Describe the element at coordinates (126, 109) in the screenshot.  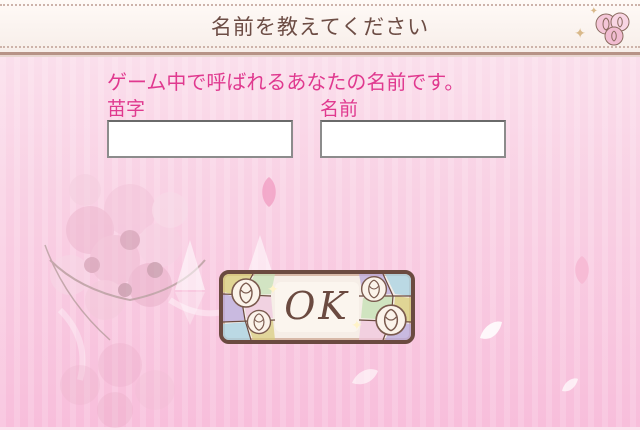
I see `last-name-label: 苗字` at that location.